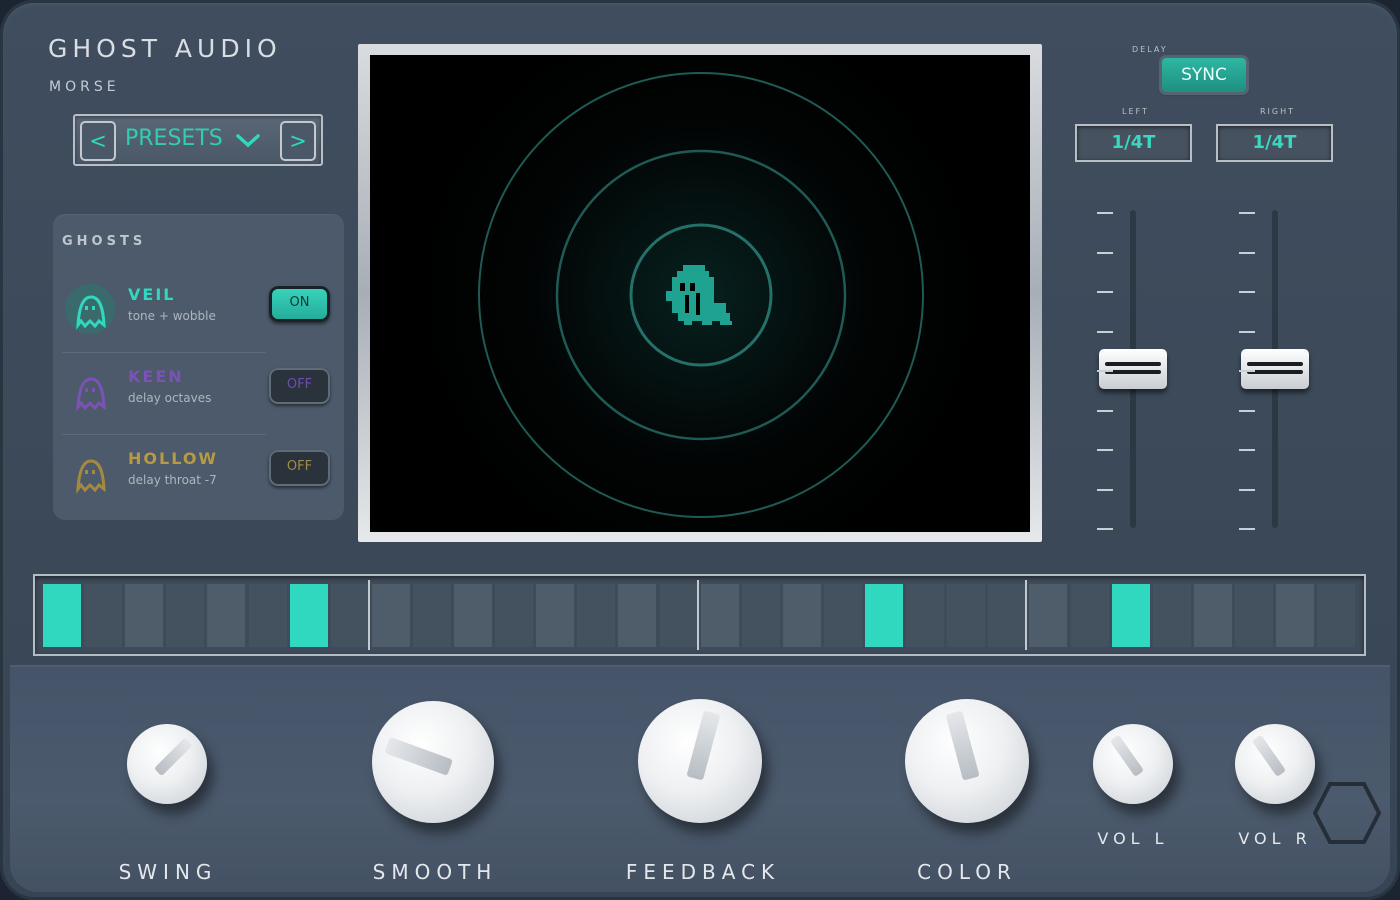 The height and width of the screenshot is (900, 1400). I want to click on ghost-center-icon, so click(699, 295).